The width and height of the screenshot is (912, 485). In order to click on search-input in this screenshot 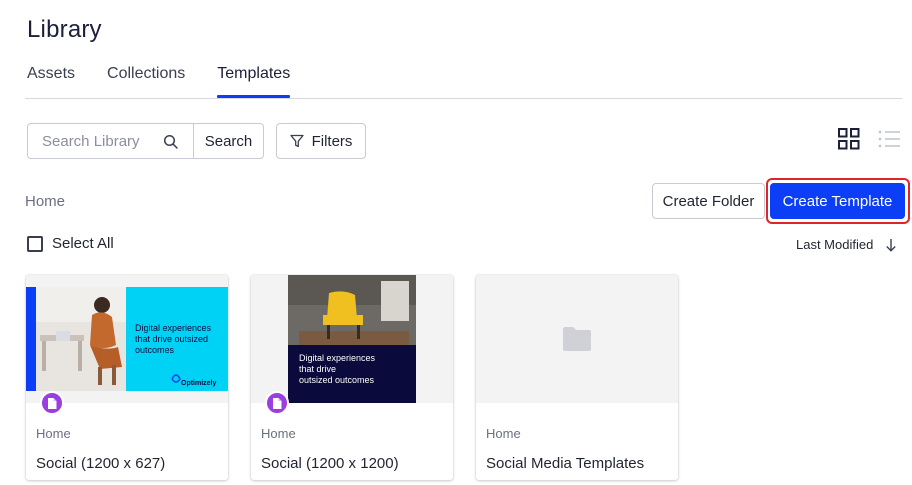, I will do `click(102, 141)`.